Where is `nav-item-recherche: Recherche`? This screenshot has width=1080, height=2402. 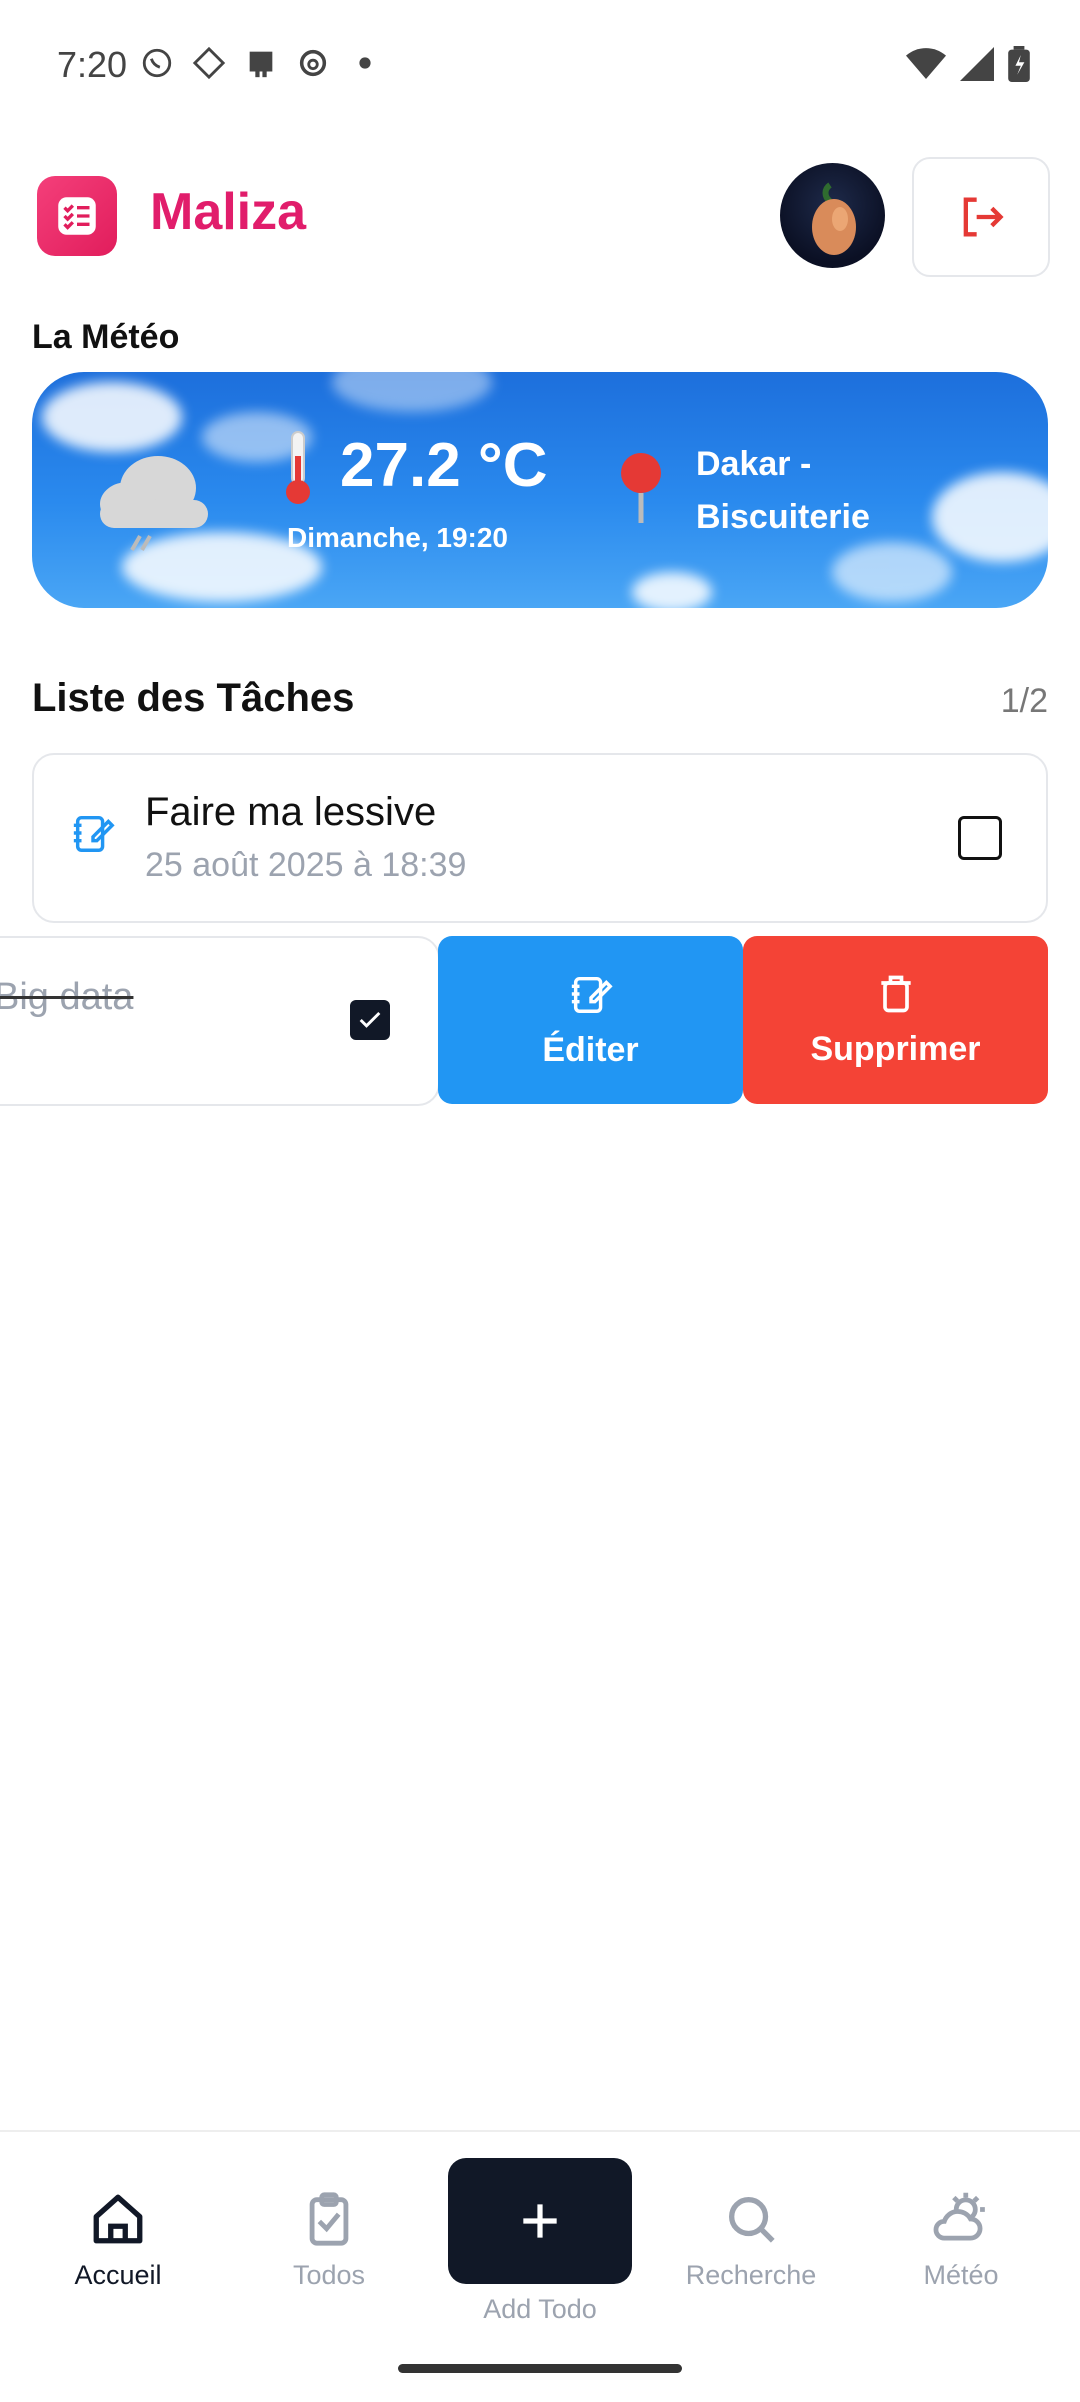 nav-item-recherche: Recherche is located at coordinates (751, 2240).